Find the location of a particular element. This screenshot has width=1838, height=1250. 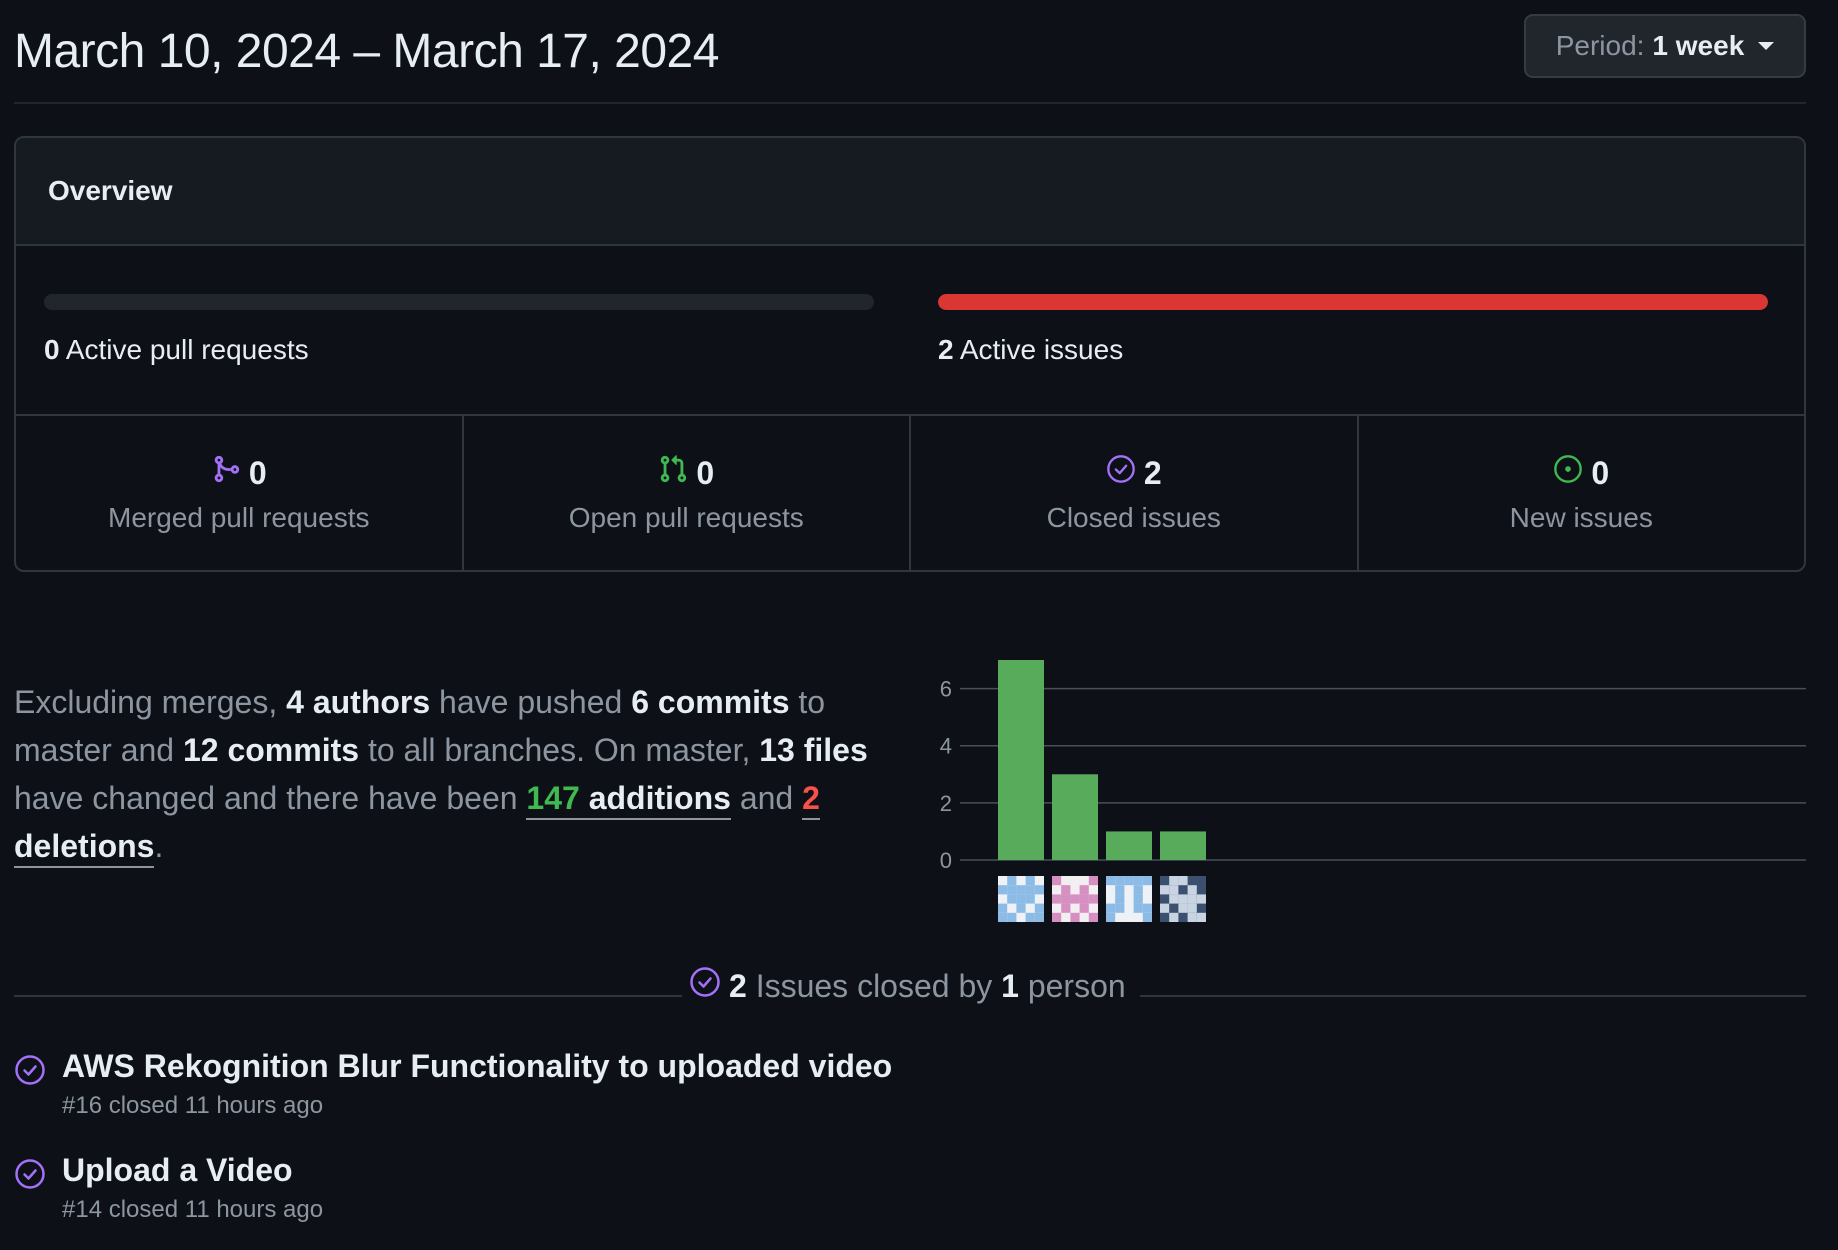

active-issues-count: 2 is located at coordinates (946, 349).